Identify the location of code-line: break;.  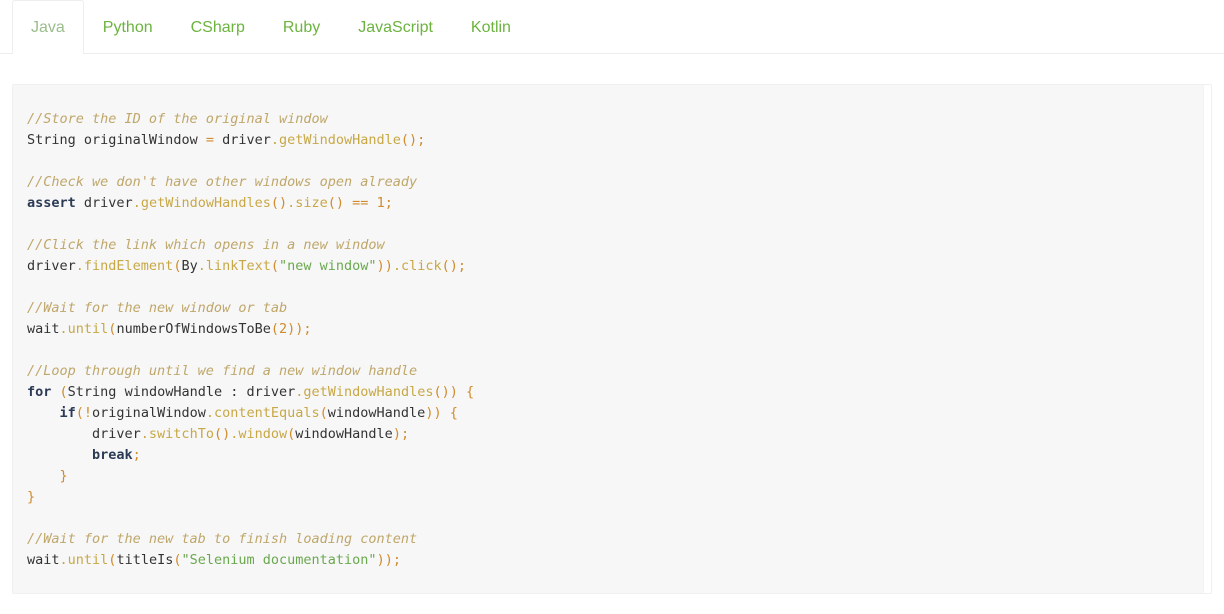
(84, 455).